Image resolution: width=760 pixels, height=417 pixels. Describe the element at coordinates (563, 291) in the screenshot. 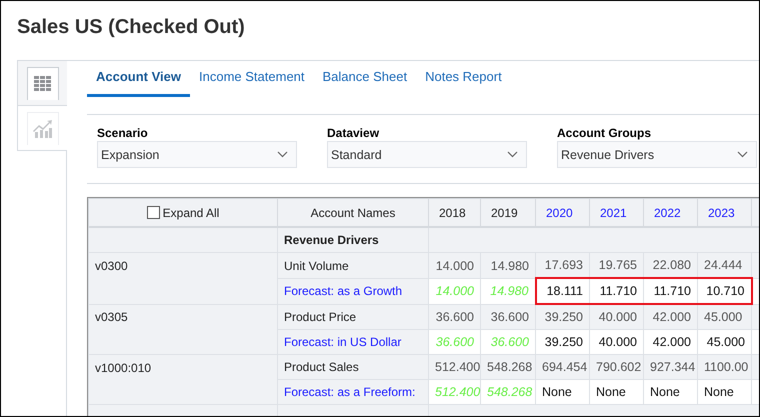

I see `input-cell: 18.111` at that location.